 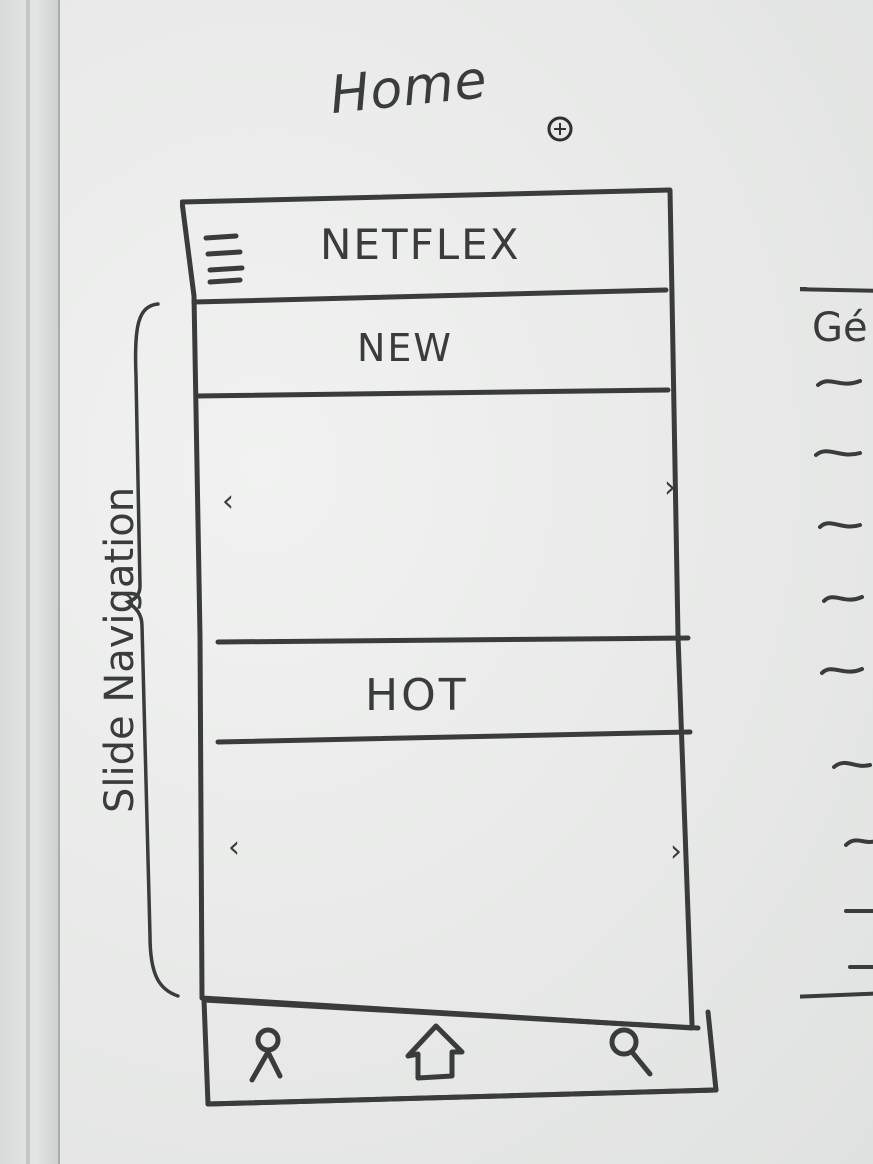 I want to click on whiteboard-frame-edge, so click(x=28, y=582).